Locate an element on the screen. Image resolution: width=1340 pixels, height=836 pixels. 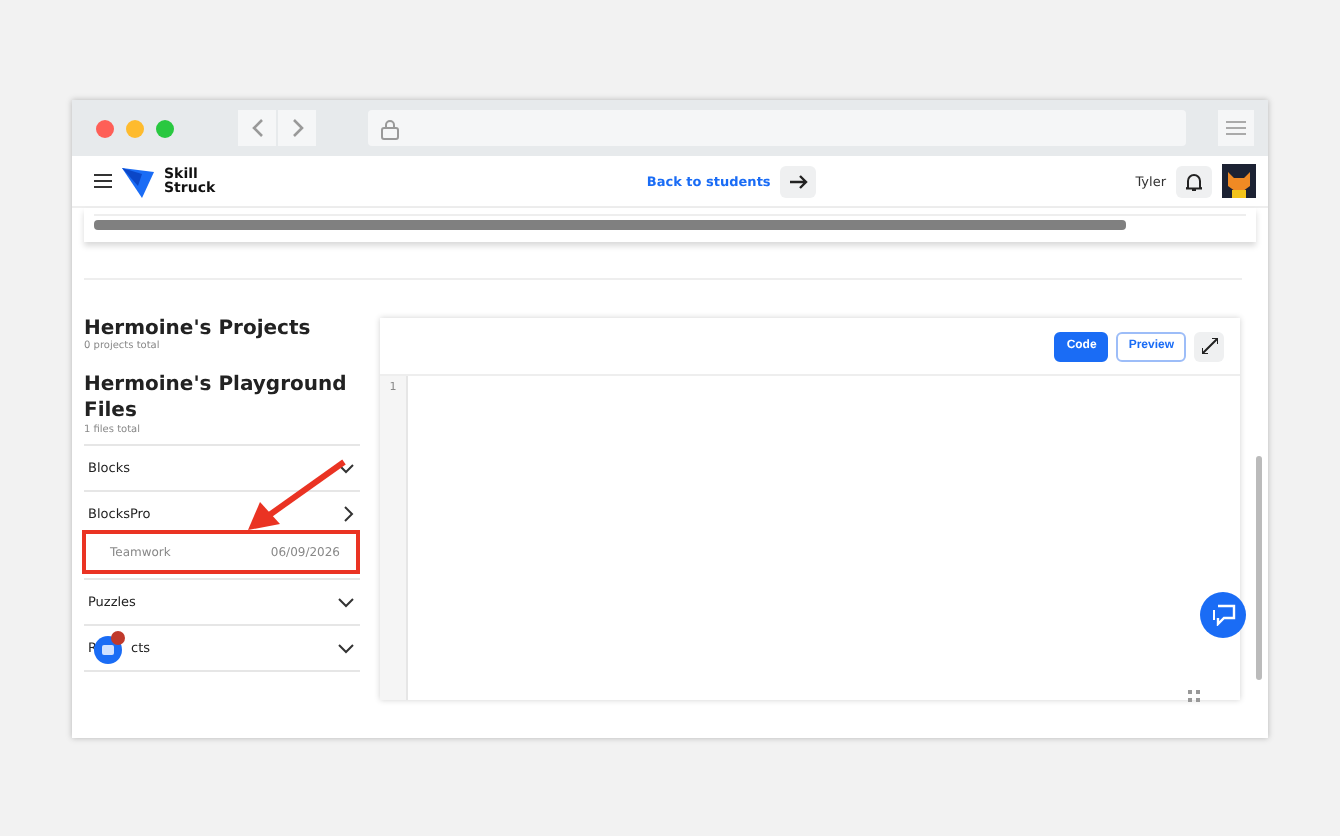
lock-icon is located at coordinates (390, 128).